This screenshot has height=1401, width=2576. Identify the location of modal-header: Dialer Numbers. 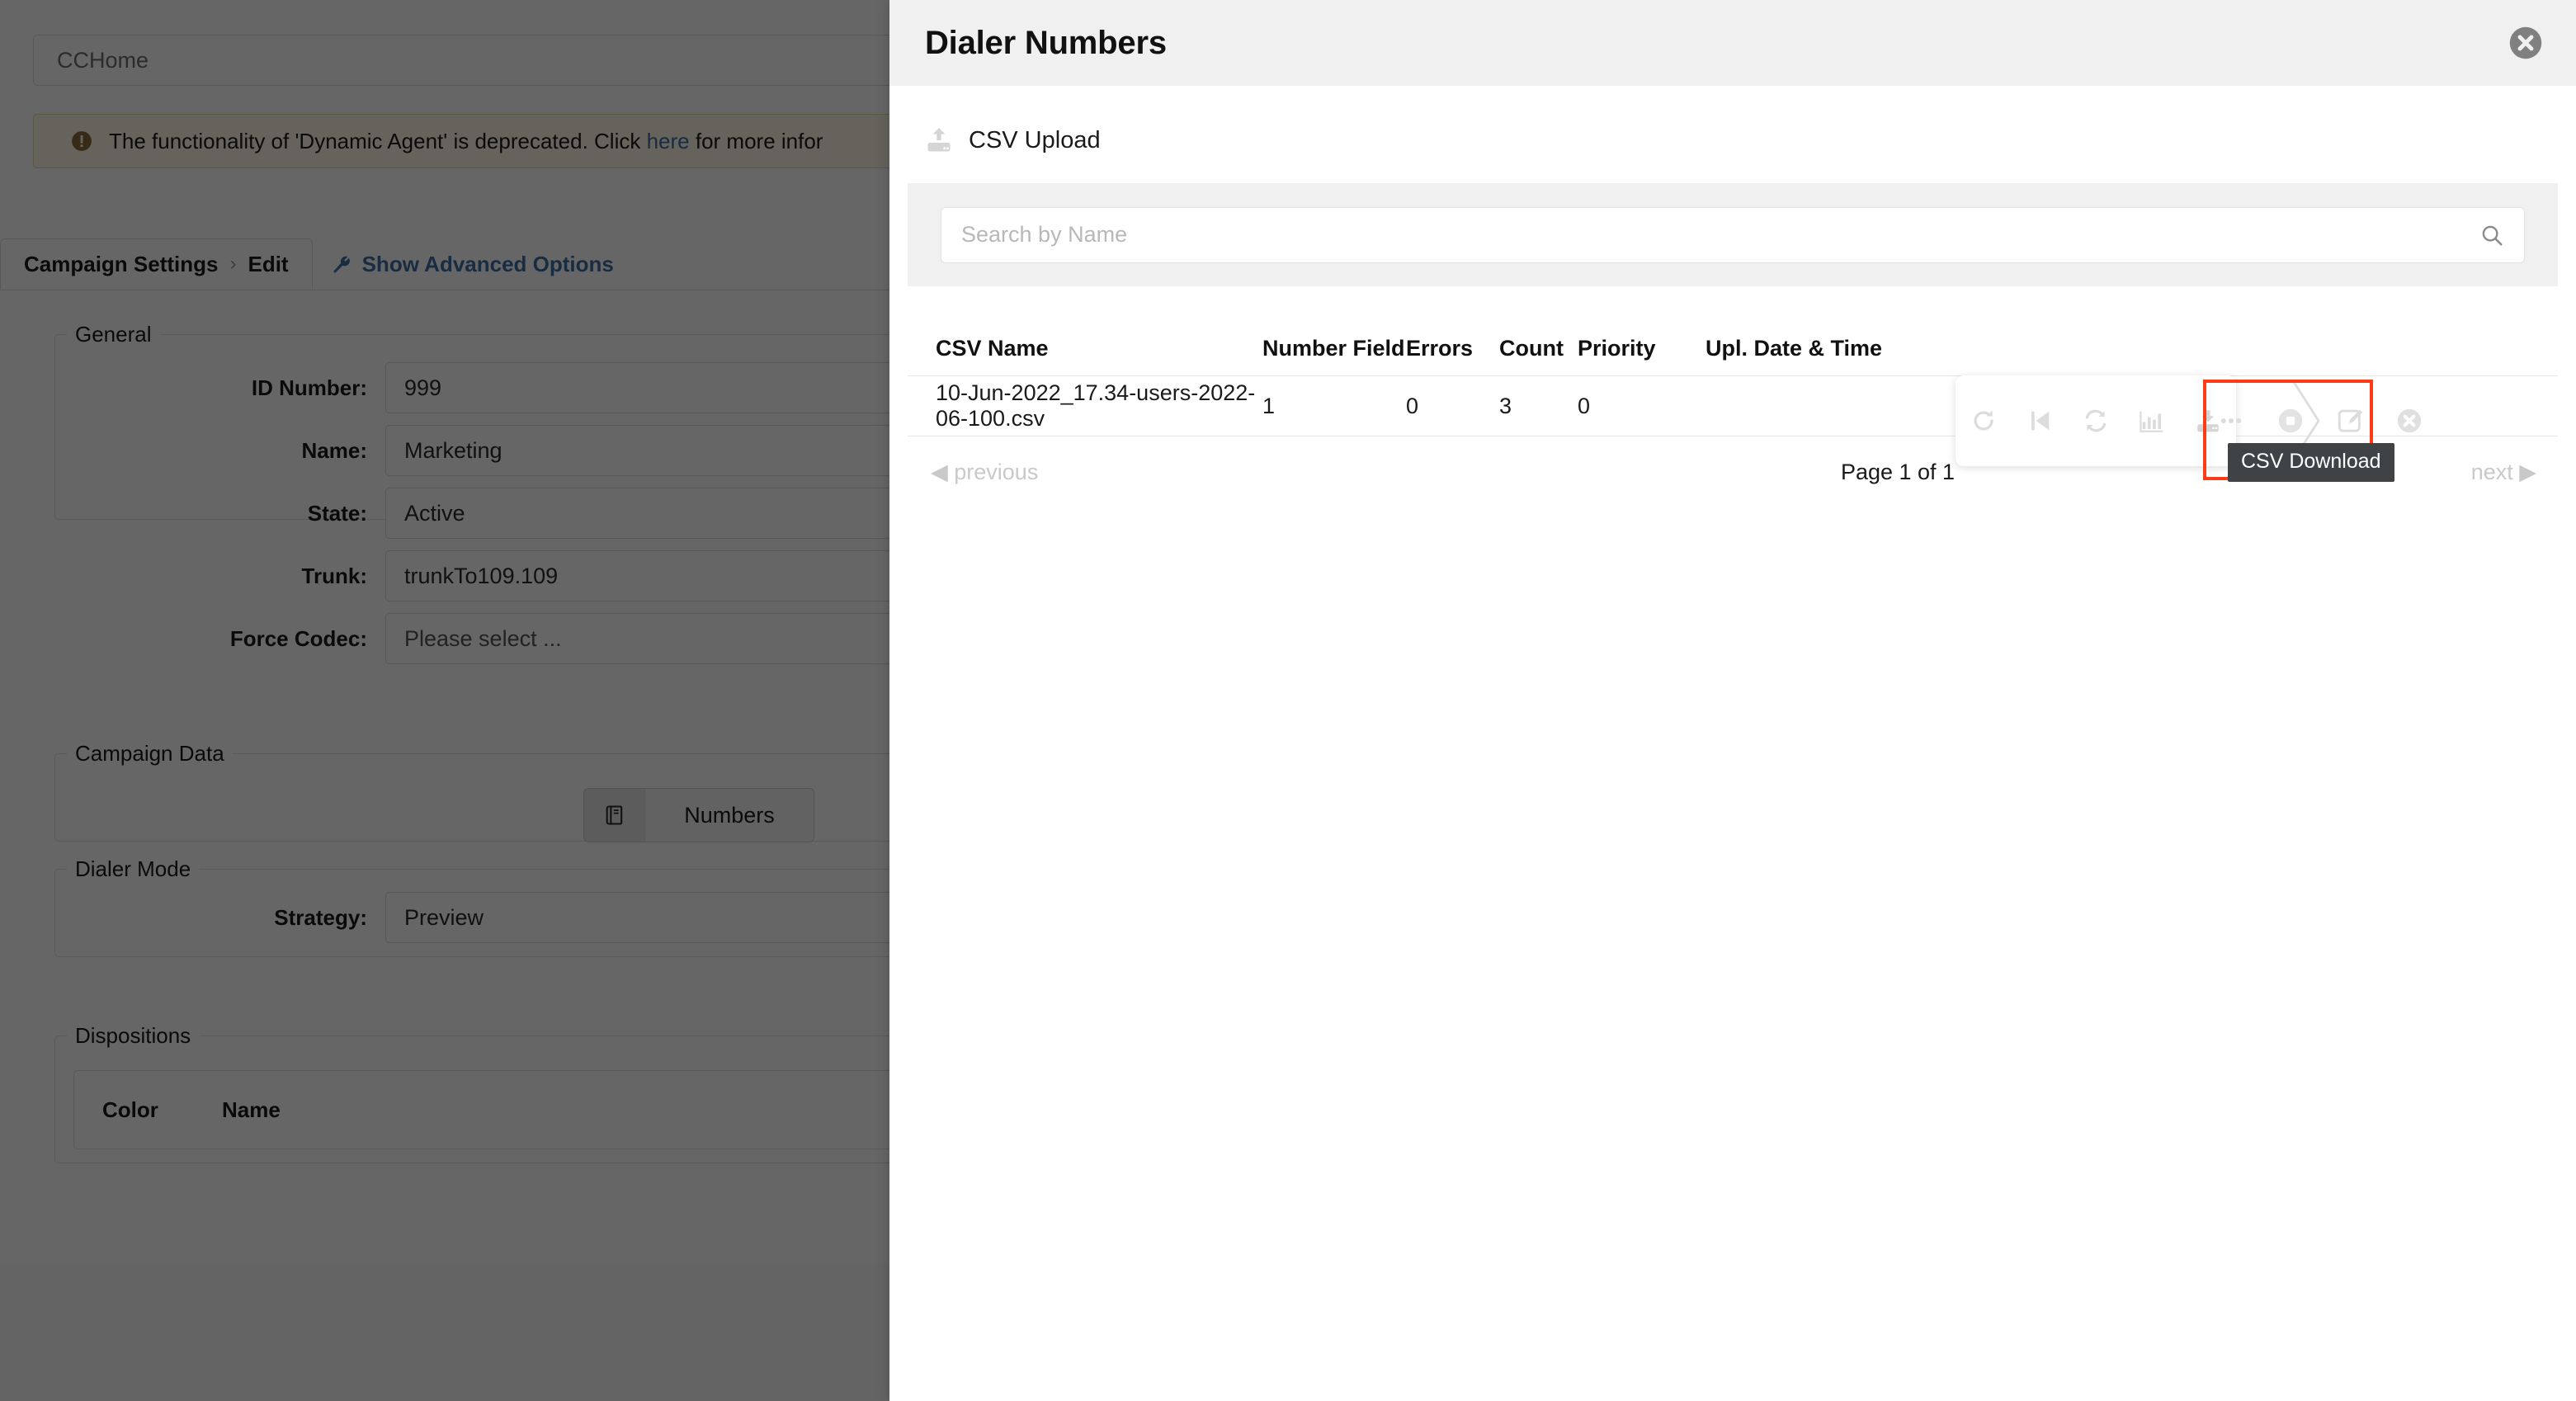
(1733, 43).